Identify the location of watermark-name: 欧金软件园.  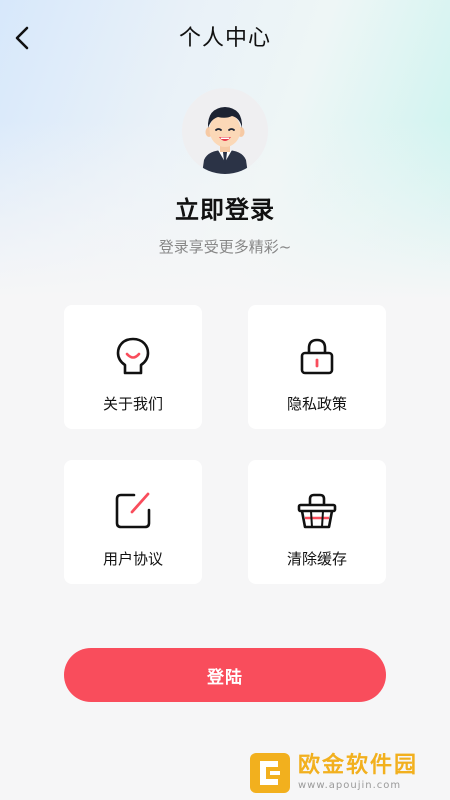
(358, 765).